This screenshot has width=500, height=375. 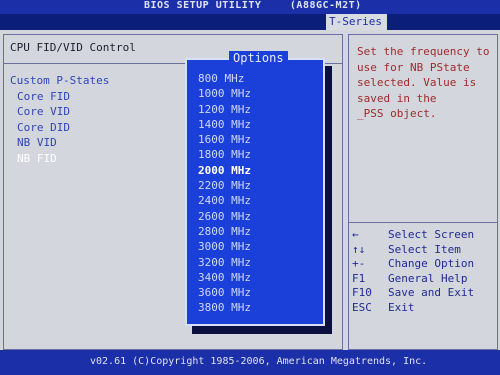 I want to click on menu-item: NB FID, so click(x=59, y=159).